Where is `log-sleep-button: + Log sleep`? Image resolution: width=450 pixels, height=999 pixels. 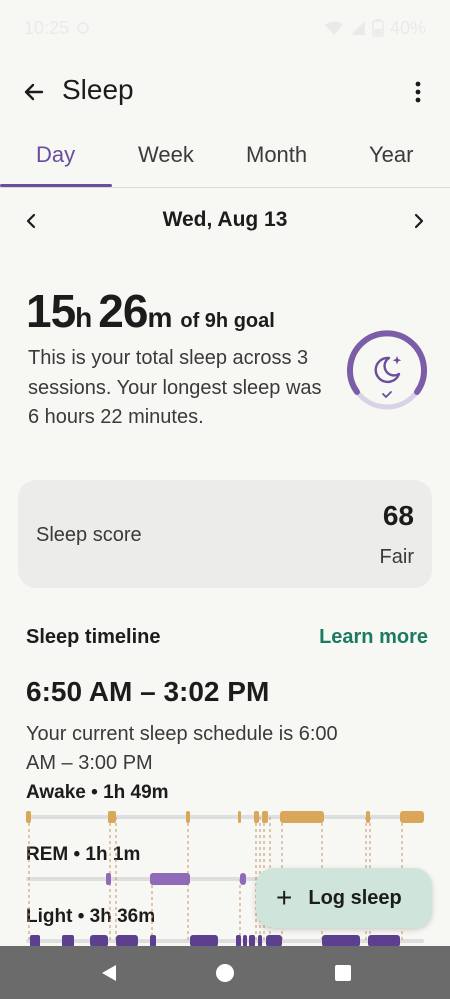 log-sleep-button: + Log sleep is located at coordinates (344, 898).